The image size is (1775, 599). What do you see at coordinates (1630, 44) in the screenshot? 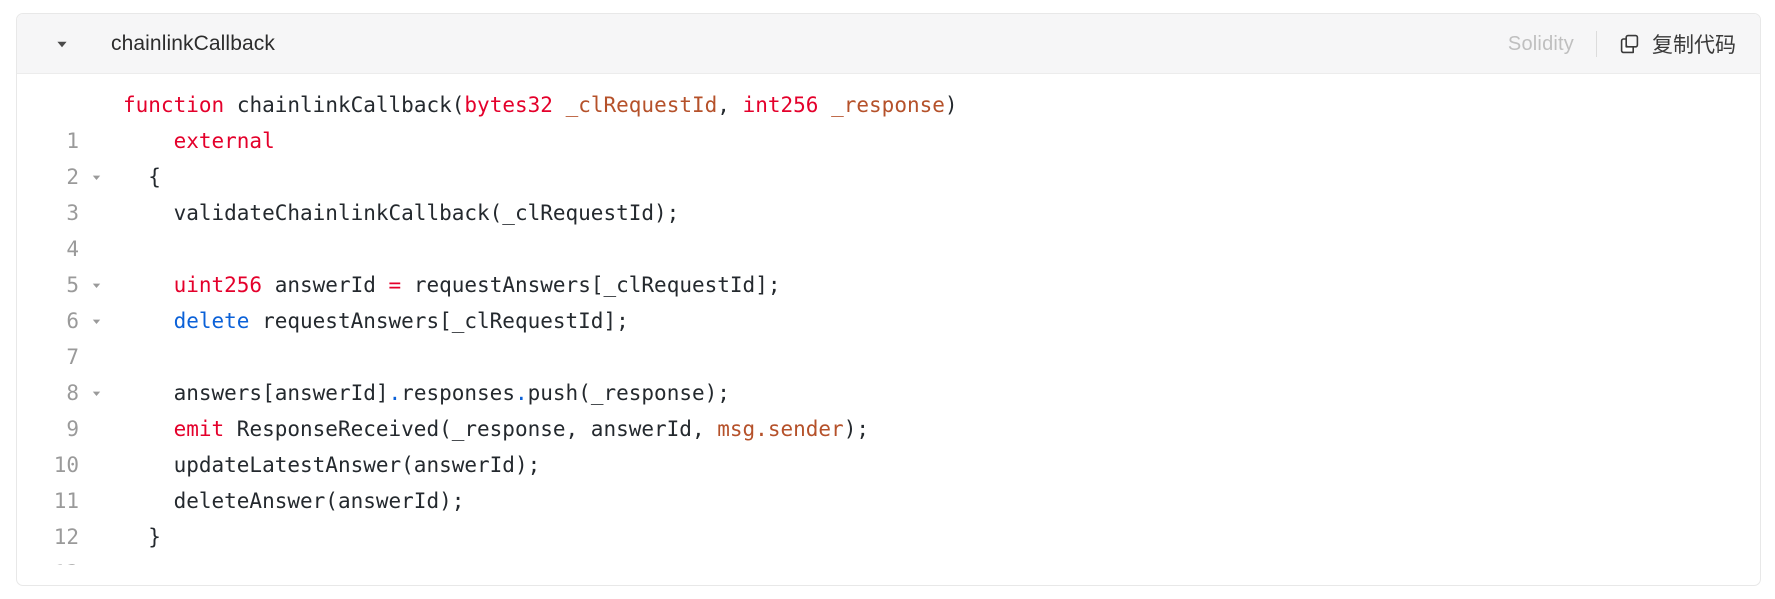
I see `copy-icon` at bounding box center [1630, 44].